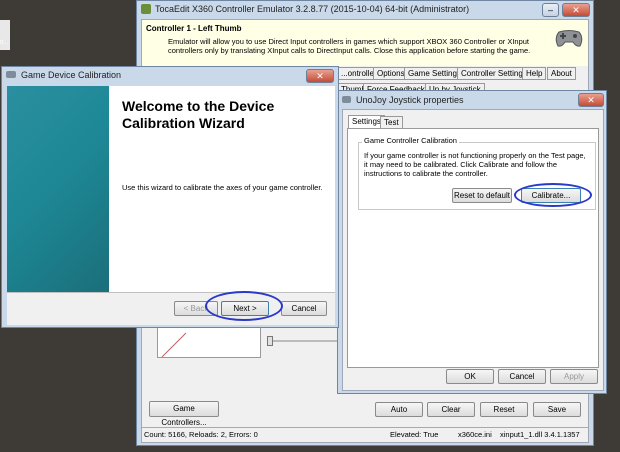  I want to click on ok-button: OK, so click(470, 376).